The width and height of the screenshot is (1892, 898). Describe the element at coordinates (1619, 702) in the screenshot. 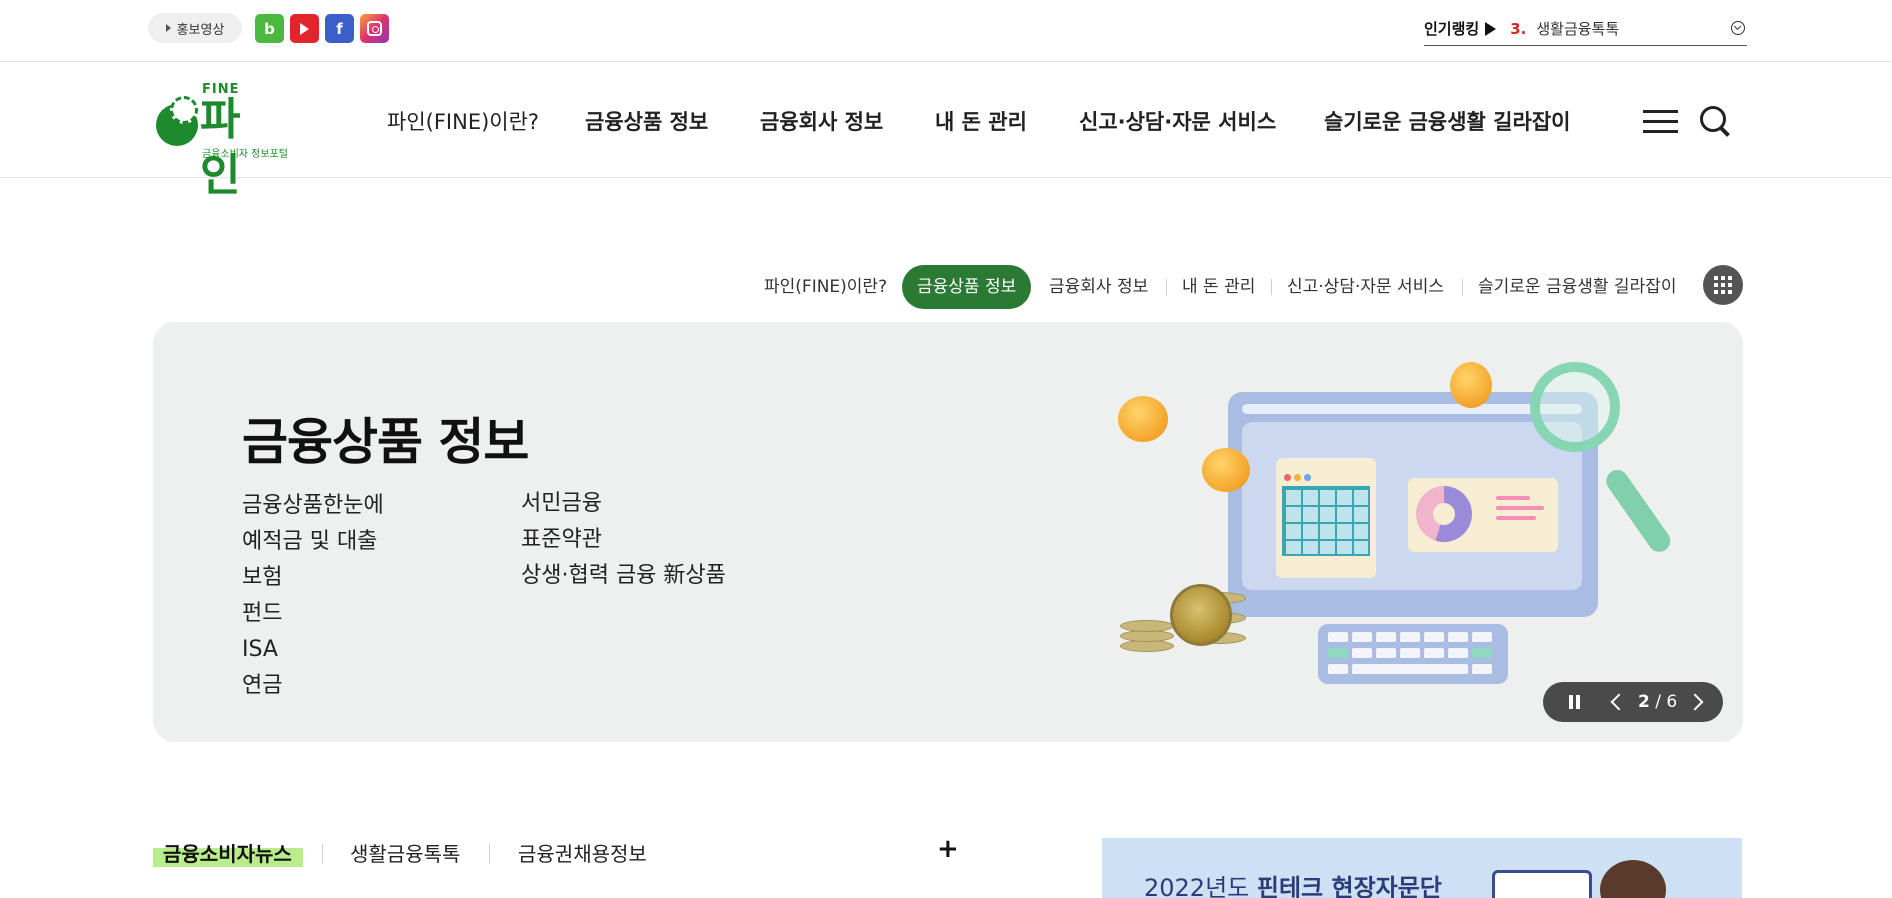

I see `chevron-left-icon` at that location.